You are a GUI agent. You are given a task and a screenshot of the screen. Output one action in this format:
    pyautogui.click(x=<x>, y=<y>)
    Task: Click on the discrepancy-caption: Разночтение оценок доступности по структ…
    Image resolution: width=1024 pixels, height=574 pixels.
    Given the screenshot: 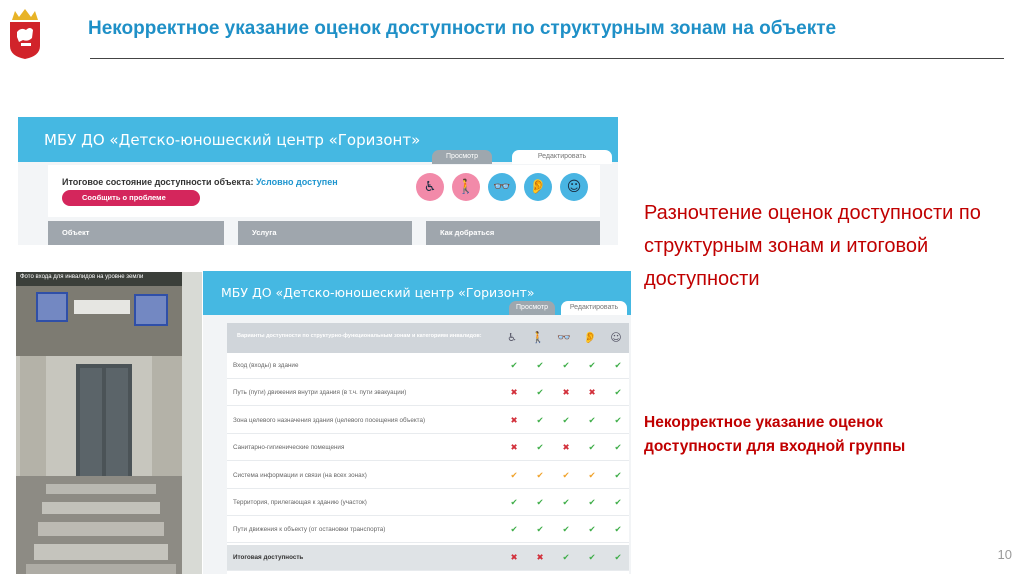 What is the action you would take?
    pyautogui.click(x=812, y=246)
    